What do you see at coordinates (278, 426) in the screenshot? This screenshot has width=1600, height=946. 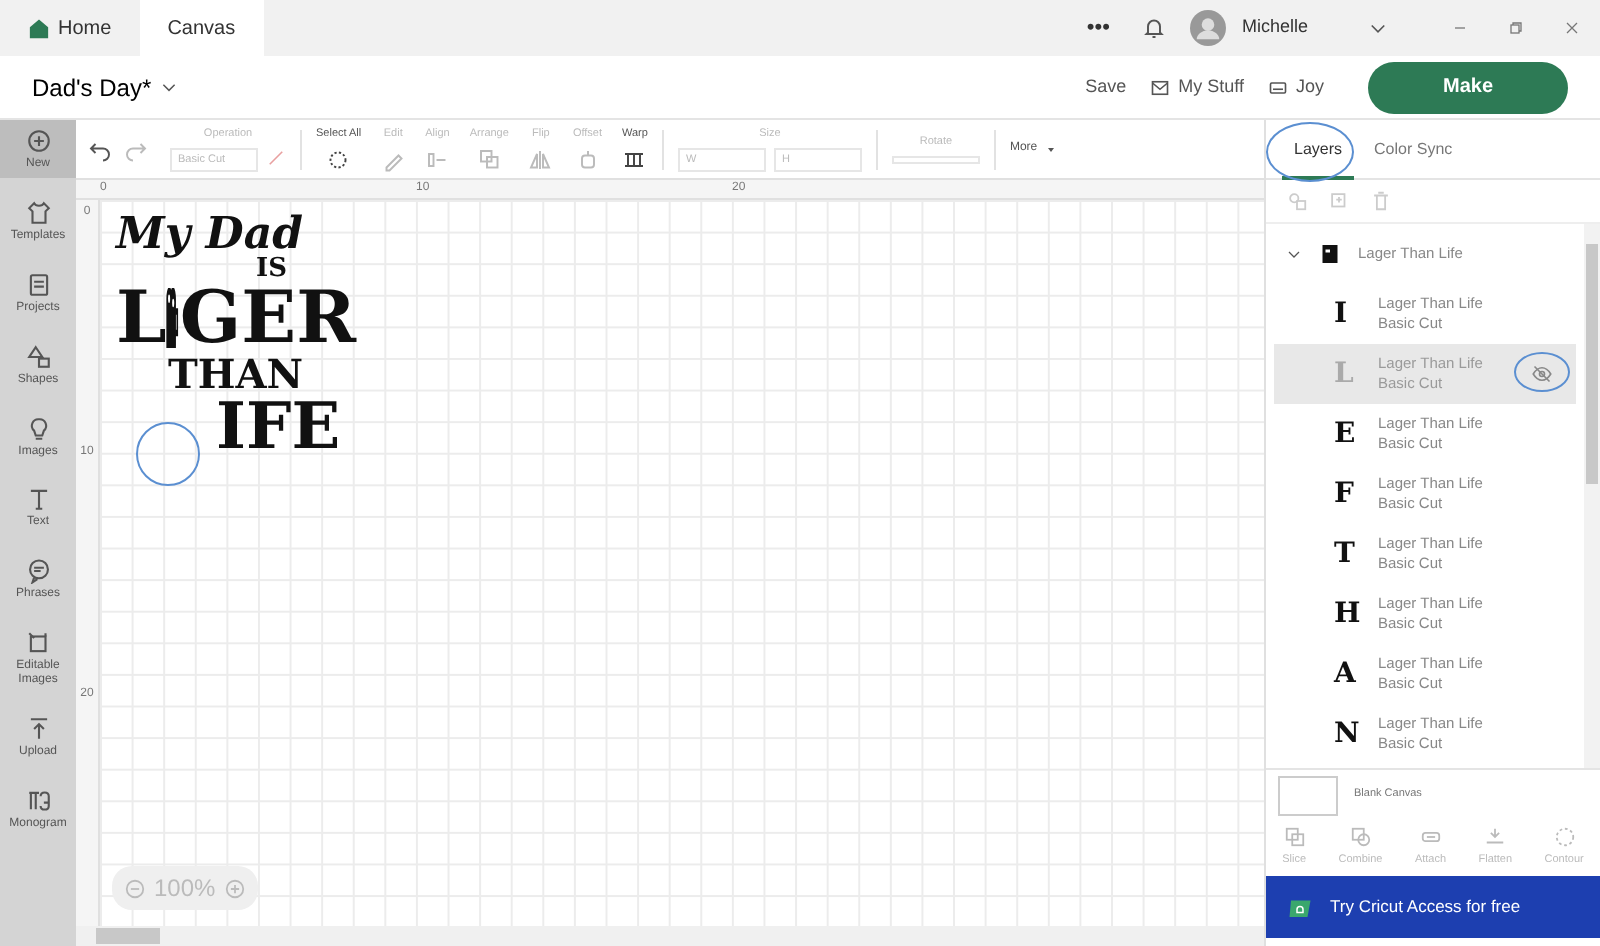 I see `design-text: IFE` at bounding box center [278, 426].